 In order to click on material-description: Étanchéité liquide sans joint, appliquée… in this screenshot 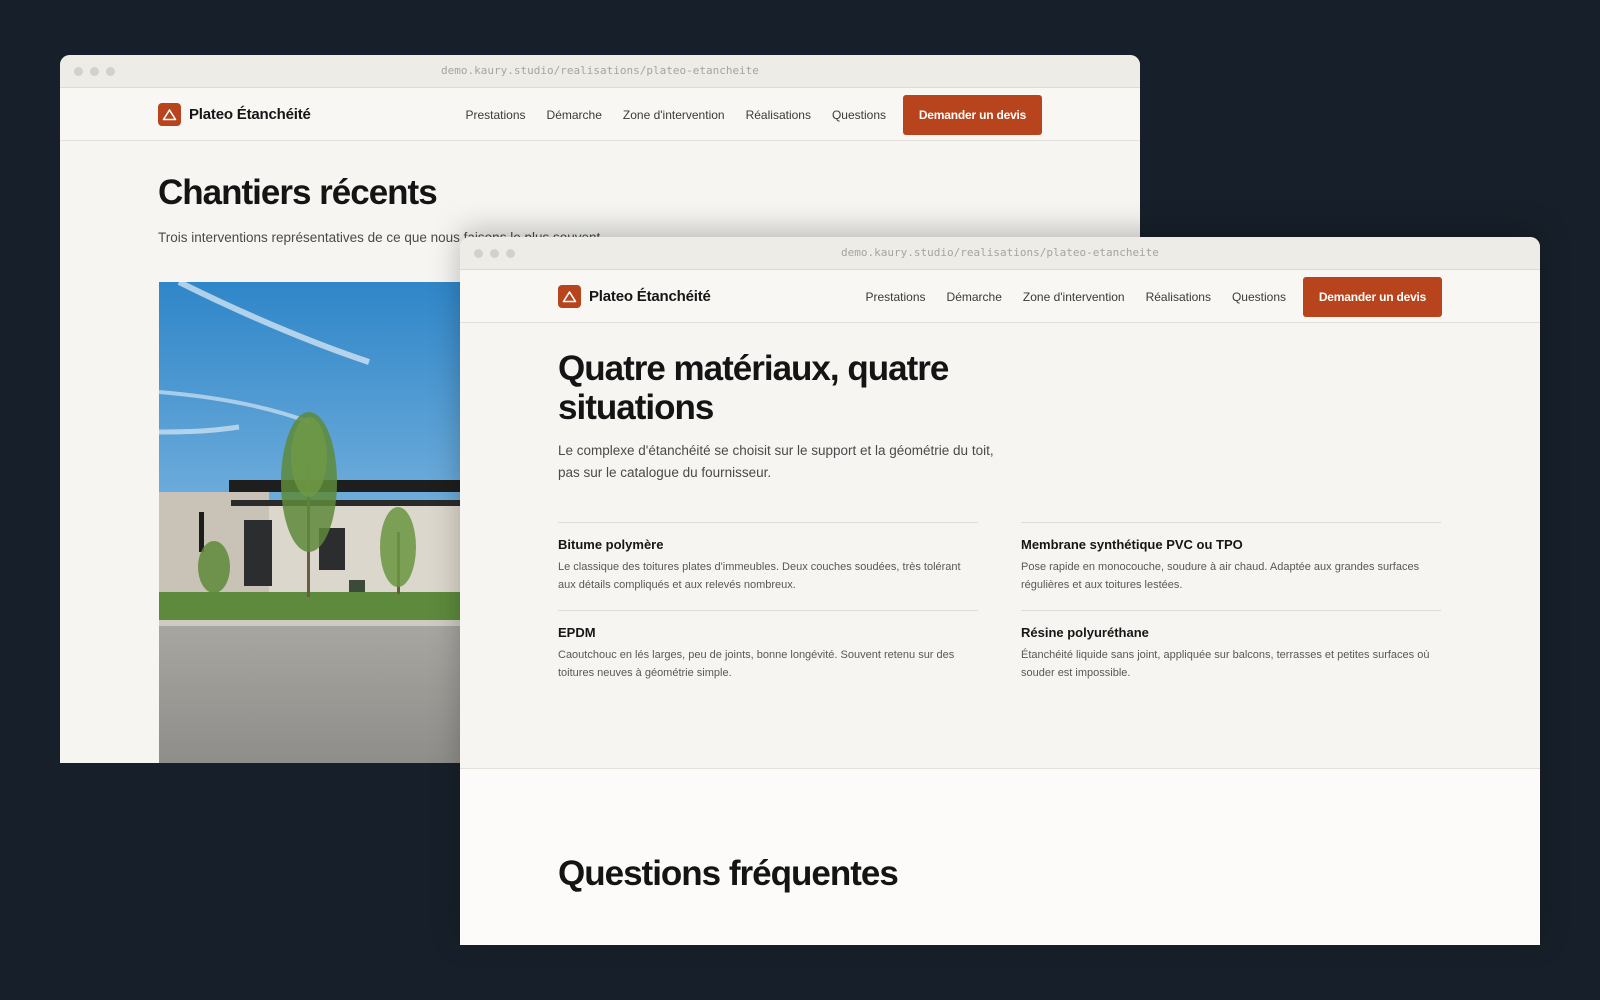, I will do `click(1225, 664)`.